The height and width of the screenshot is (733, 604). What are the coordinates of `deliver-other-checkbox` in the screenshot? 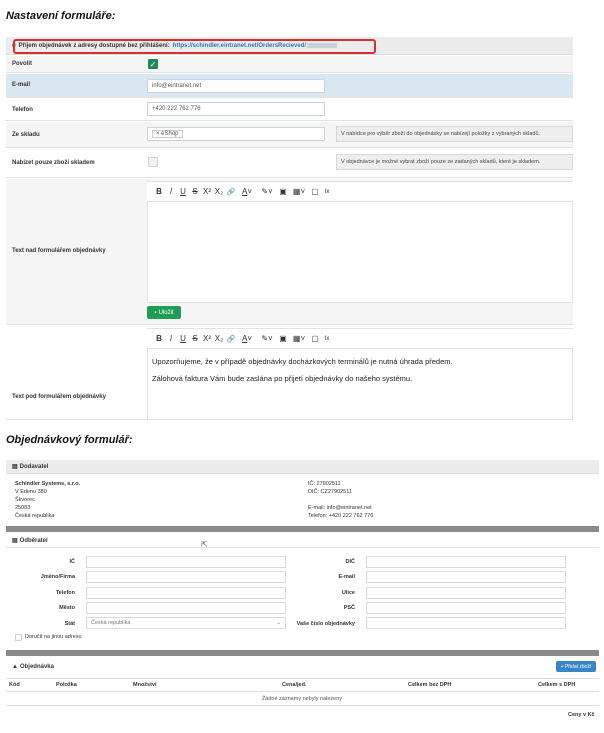 It's located at (18, 637).